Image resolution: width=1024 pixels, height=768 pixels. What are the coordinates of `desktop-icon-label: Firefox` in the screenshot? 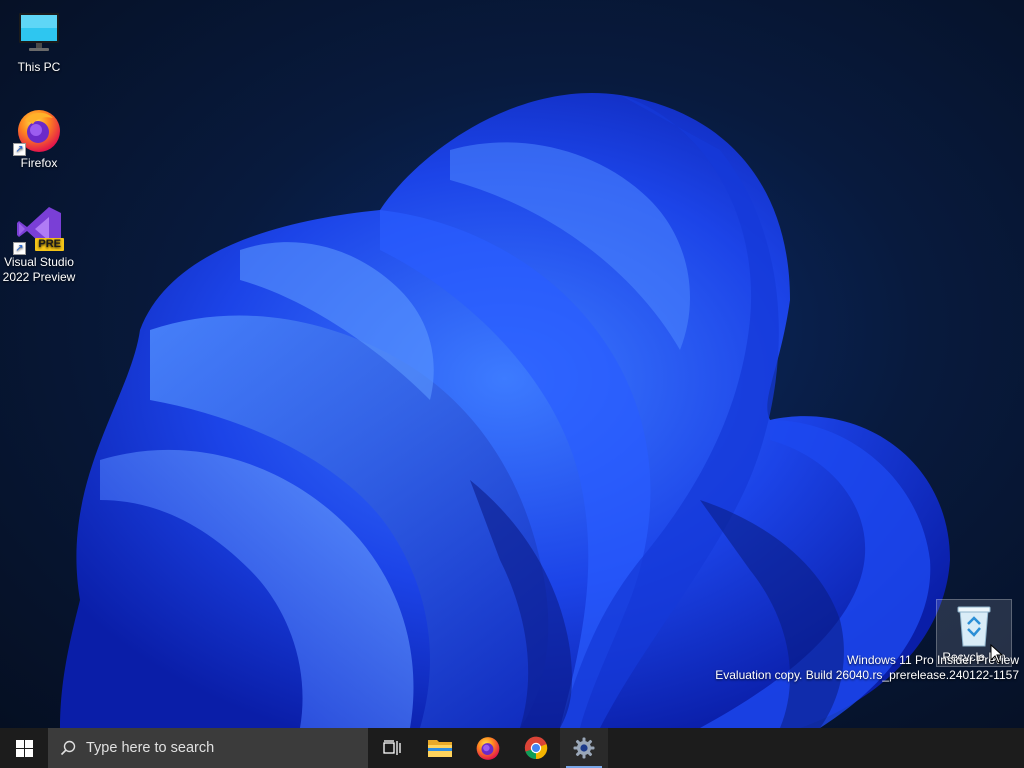 It's located at (39, 163).